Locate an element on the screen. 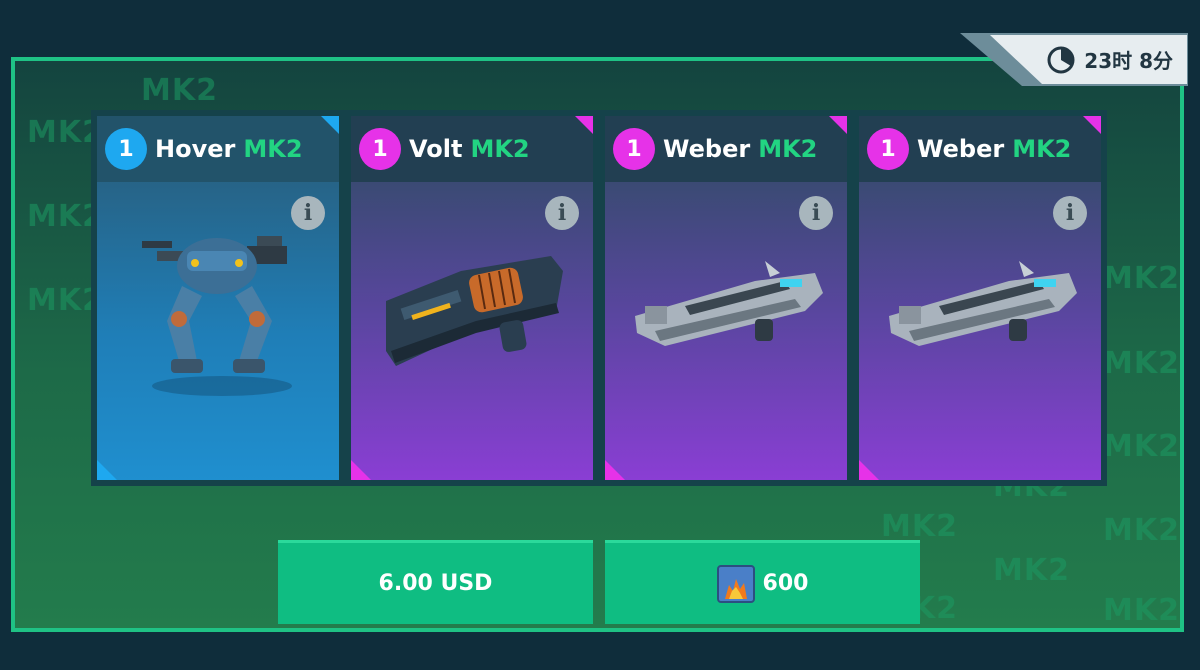 The height and width of the screenshot is (670, 1200). card-volt: 1 Volt MK2 i is located at coordinates (472, 298).